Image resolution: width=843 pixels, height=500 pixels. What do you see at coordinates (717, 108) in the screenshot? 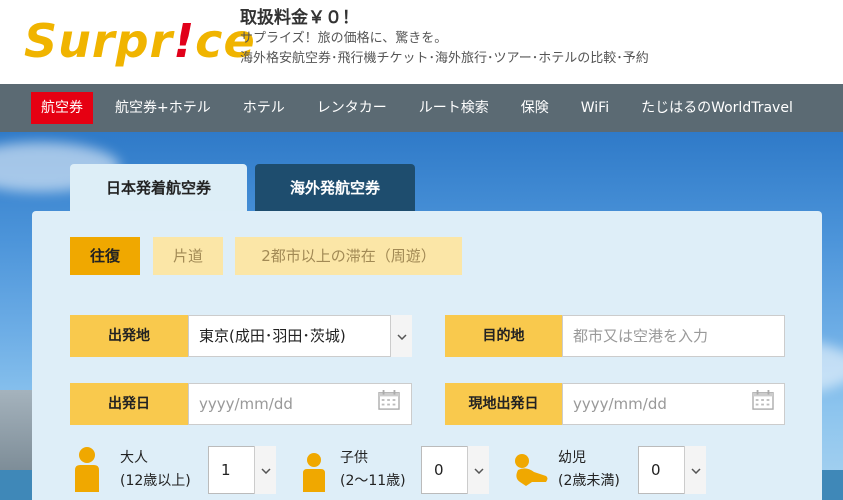
I see `nav-item-worldtravel: たじはるのWorldTravel` at bounding box center [717, 108].